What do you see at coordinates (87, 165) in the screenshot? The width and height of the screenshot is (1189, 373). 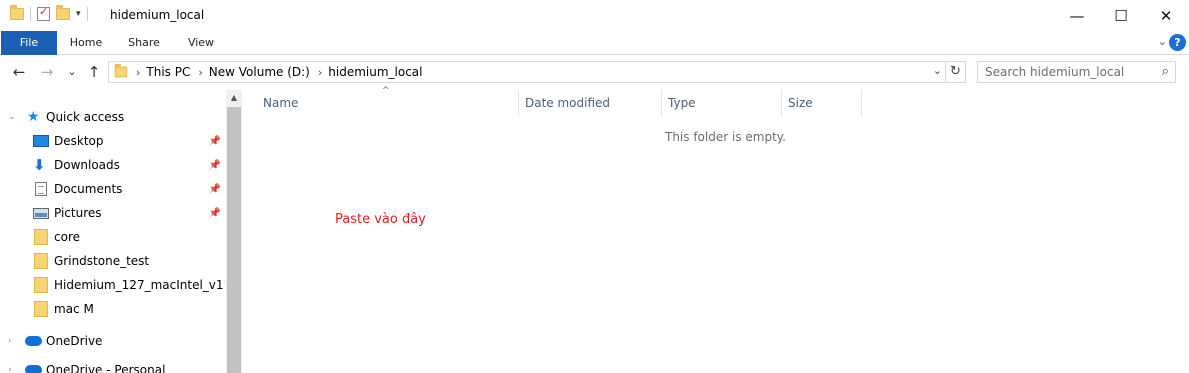 I see `sidebar-item-label: Downloads` at bounding box center [87, 165].